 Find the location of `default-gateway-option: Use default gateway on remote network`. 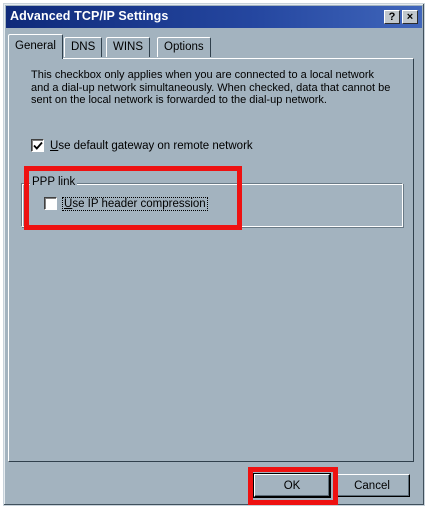

default-gateway-option: Use default gateway on remote network is located at coordinates (142, 145).